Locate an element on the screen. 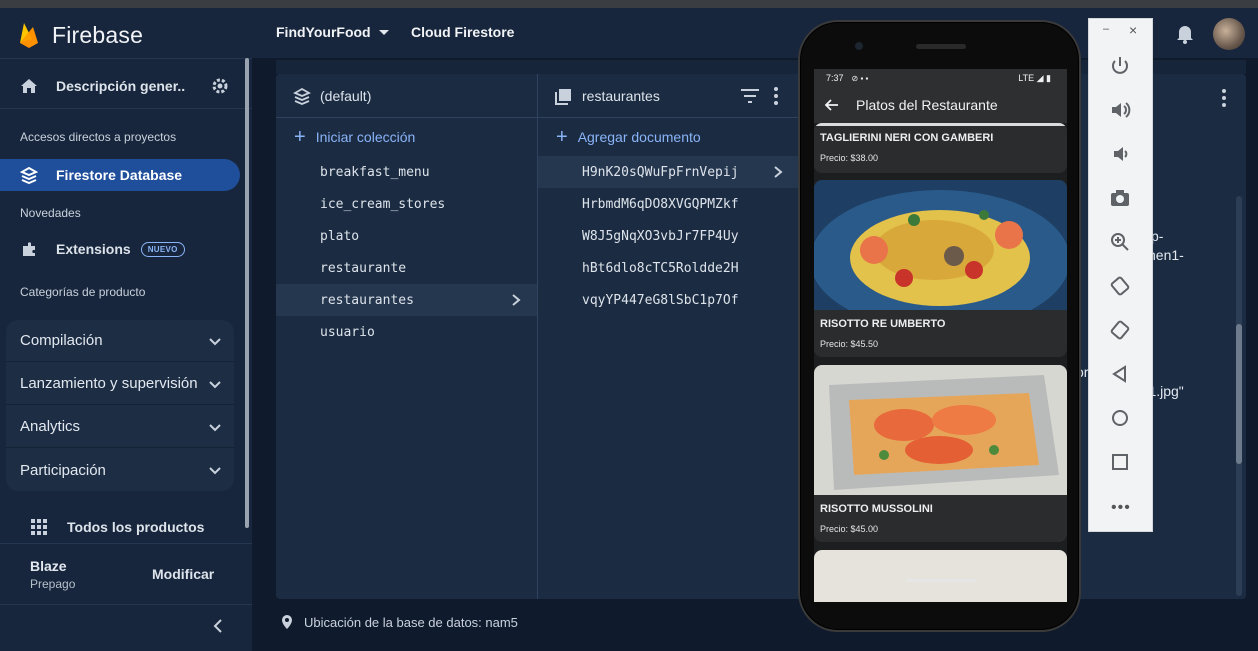 The image size is (1258, 651). group-build: Compilación is located at coordinates (120, 341).